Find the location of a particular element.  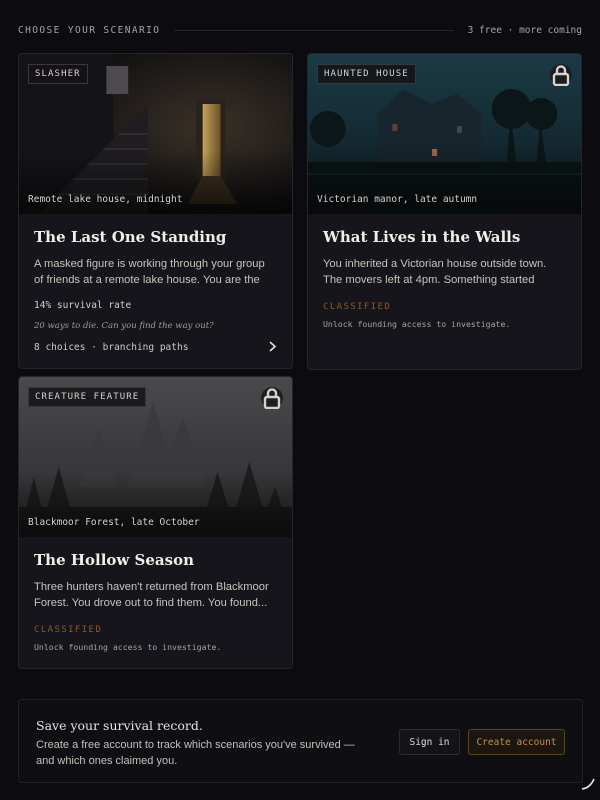

section-title: CHOOSE YOUR SCENARIO is located at coordinates (89, 30).